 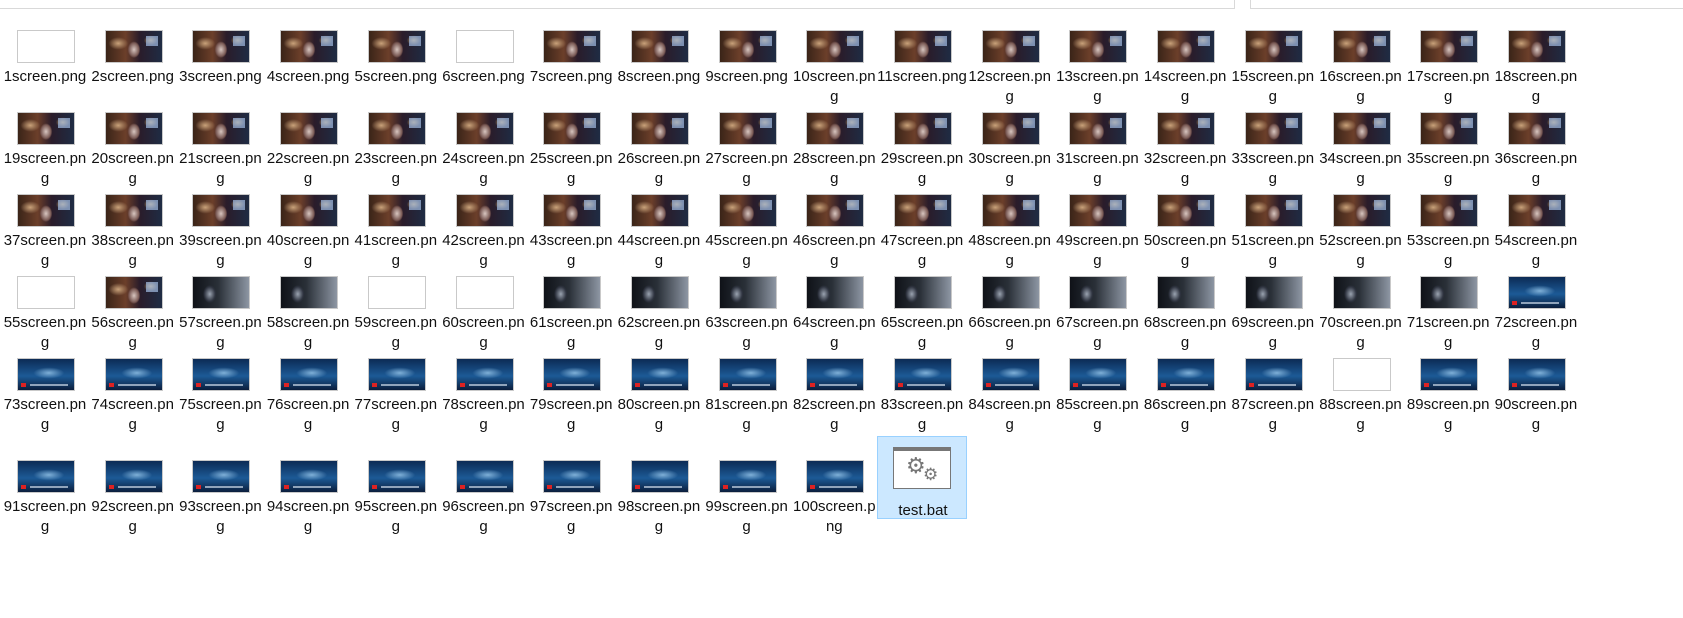 What do you see at coordinates (133, 492) in the screenshot?
I see `file-item: 92screen.png` at bounding box center [133, 492].